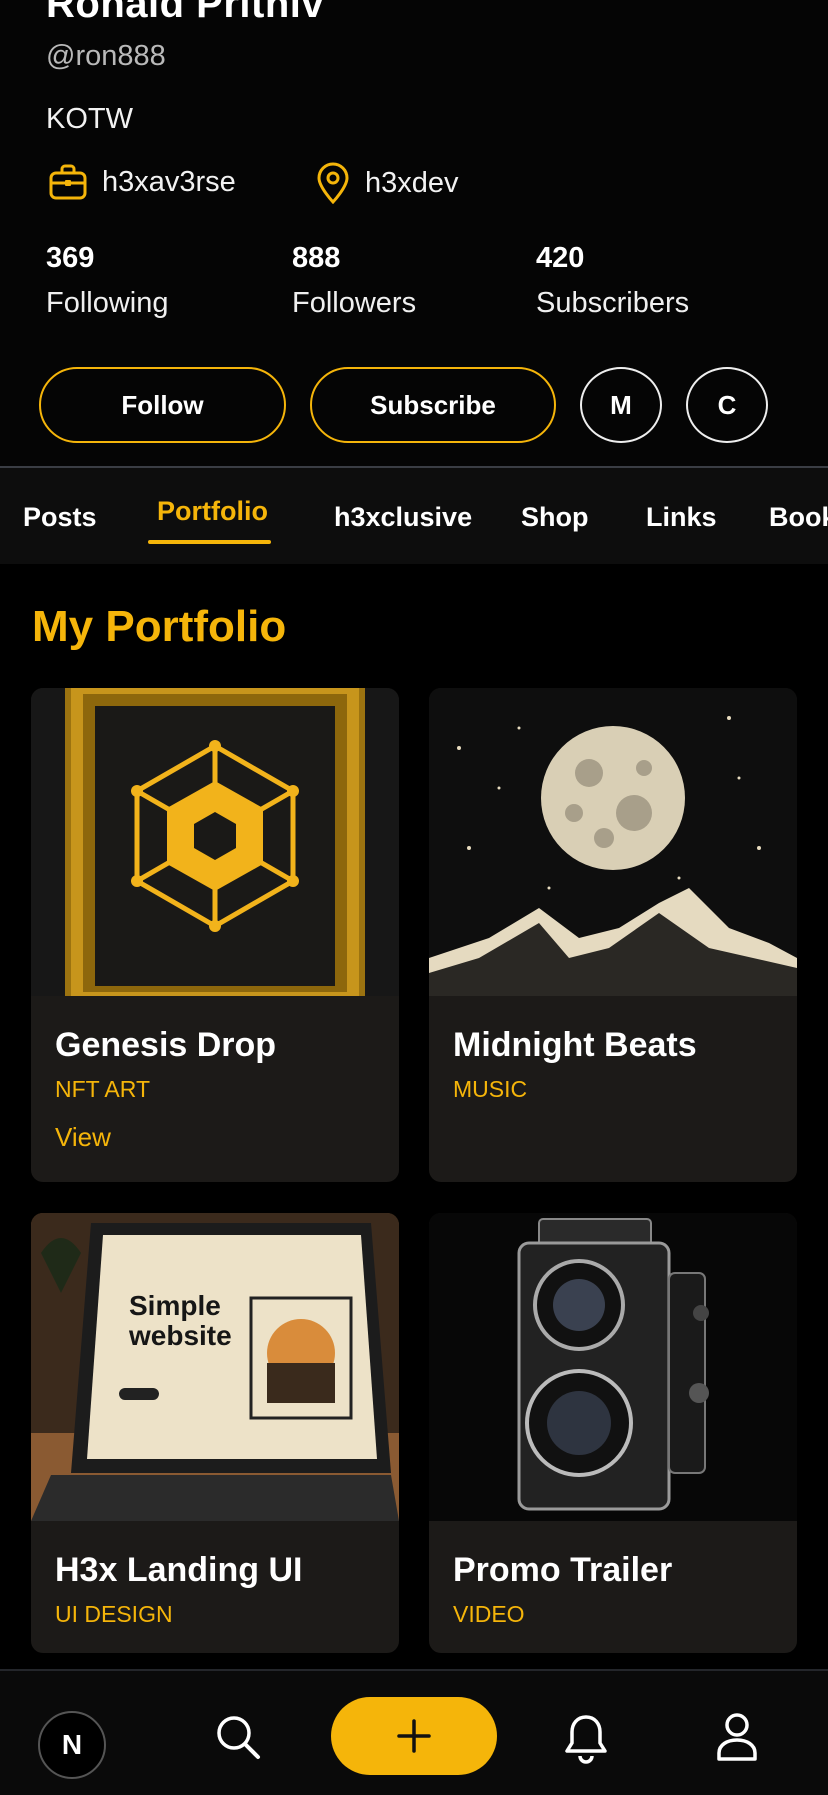 The image size is (828, 1795). What do you see at coordinates (333, 183) in the screenshot?
I see `location-pin-icon` at bounding box center [333, 183].